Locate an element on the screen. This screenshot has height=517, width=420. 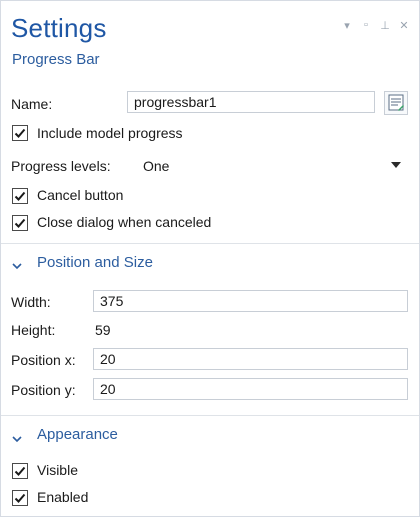
dropdown-icon: ▾ is located at coordinates (347, 25).